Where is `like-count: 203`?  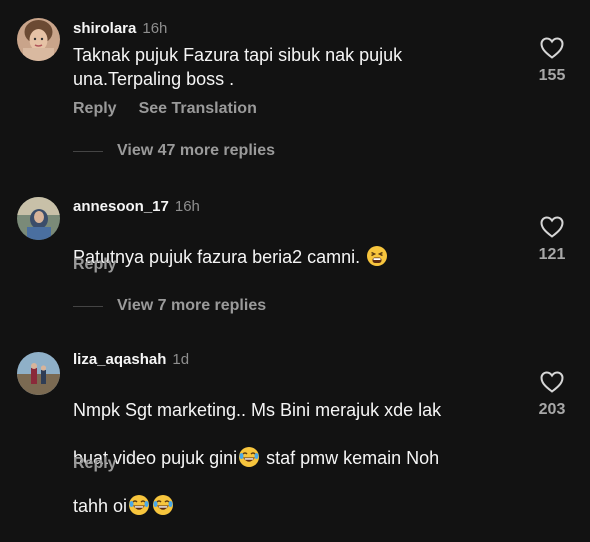 like-count: 203 is located at coordinates (552, 409).